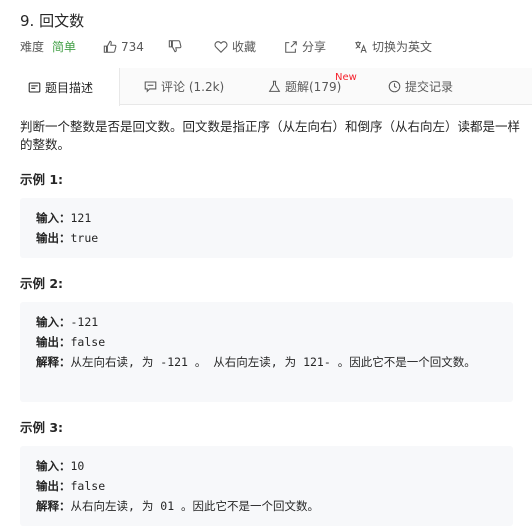 This screenshot has width=532, height=526. I want to click on problem-title: 9. 回文数, so click(52, 21).